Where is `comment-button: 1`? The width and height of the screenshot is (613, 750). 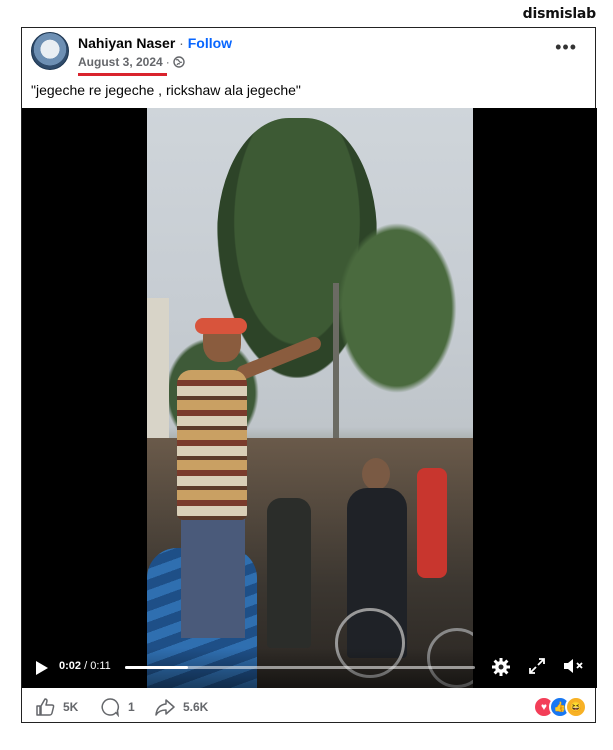 comment-button: 1 is located at coordinates (117, 707).